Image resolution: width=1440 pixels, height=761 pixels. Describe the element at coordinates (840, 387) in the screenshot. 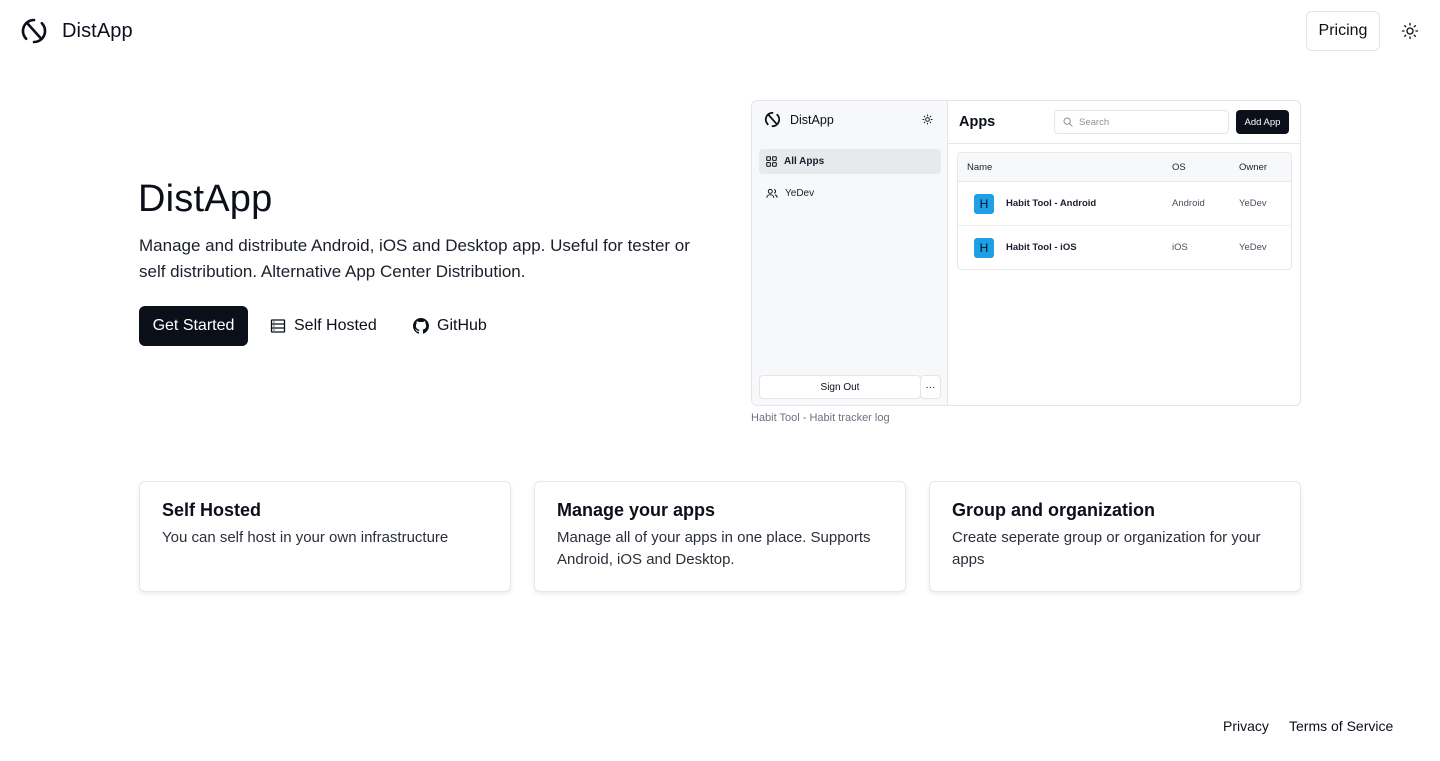

I see `preview-sign-out-button: Sign Out` at that location.